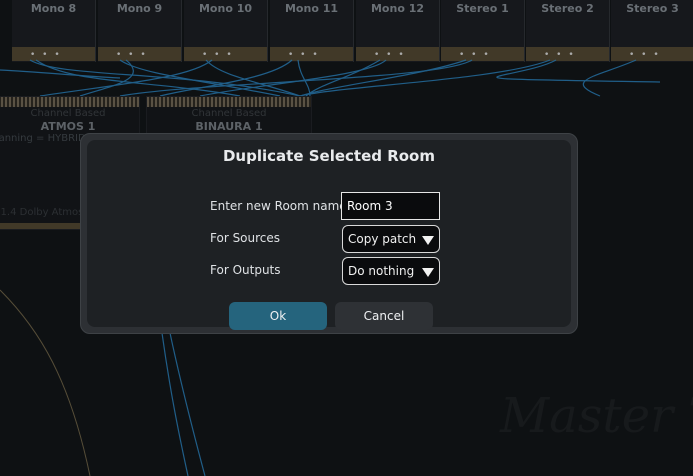 The height and width of the screenshot is (476, 693). I want to click on outputs-selected-value: Do nothing, so click(381, 271).